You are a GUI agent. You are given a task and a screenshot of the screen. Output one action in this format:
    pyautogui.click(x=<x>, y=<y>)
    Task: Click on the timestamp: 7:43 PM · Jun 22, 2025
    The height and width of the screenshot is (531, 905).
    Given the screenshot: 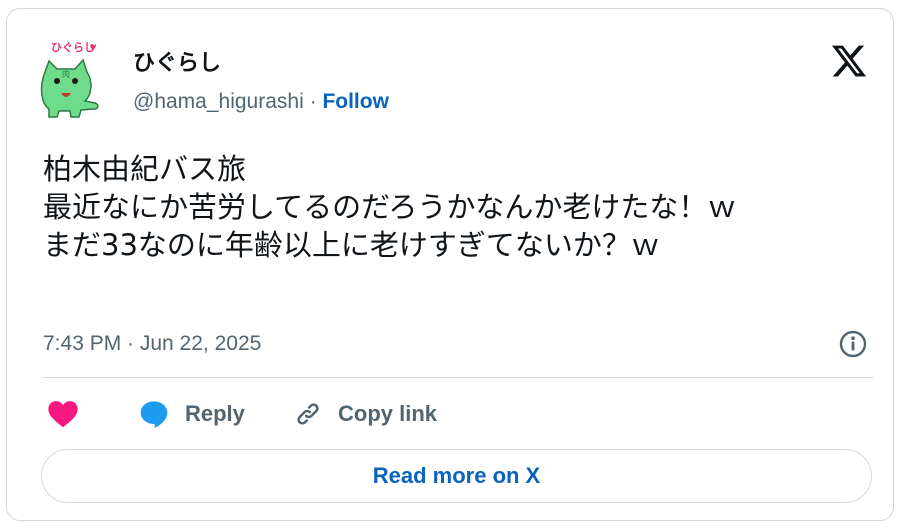 What is the action you would take?
    pyautogui.click(x=152, y=344)
    